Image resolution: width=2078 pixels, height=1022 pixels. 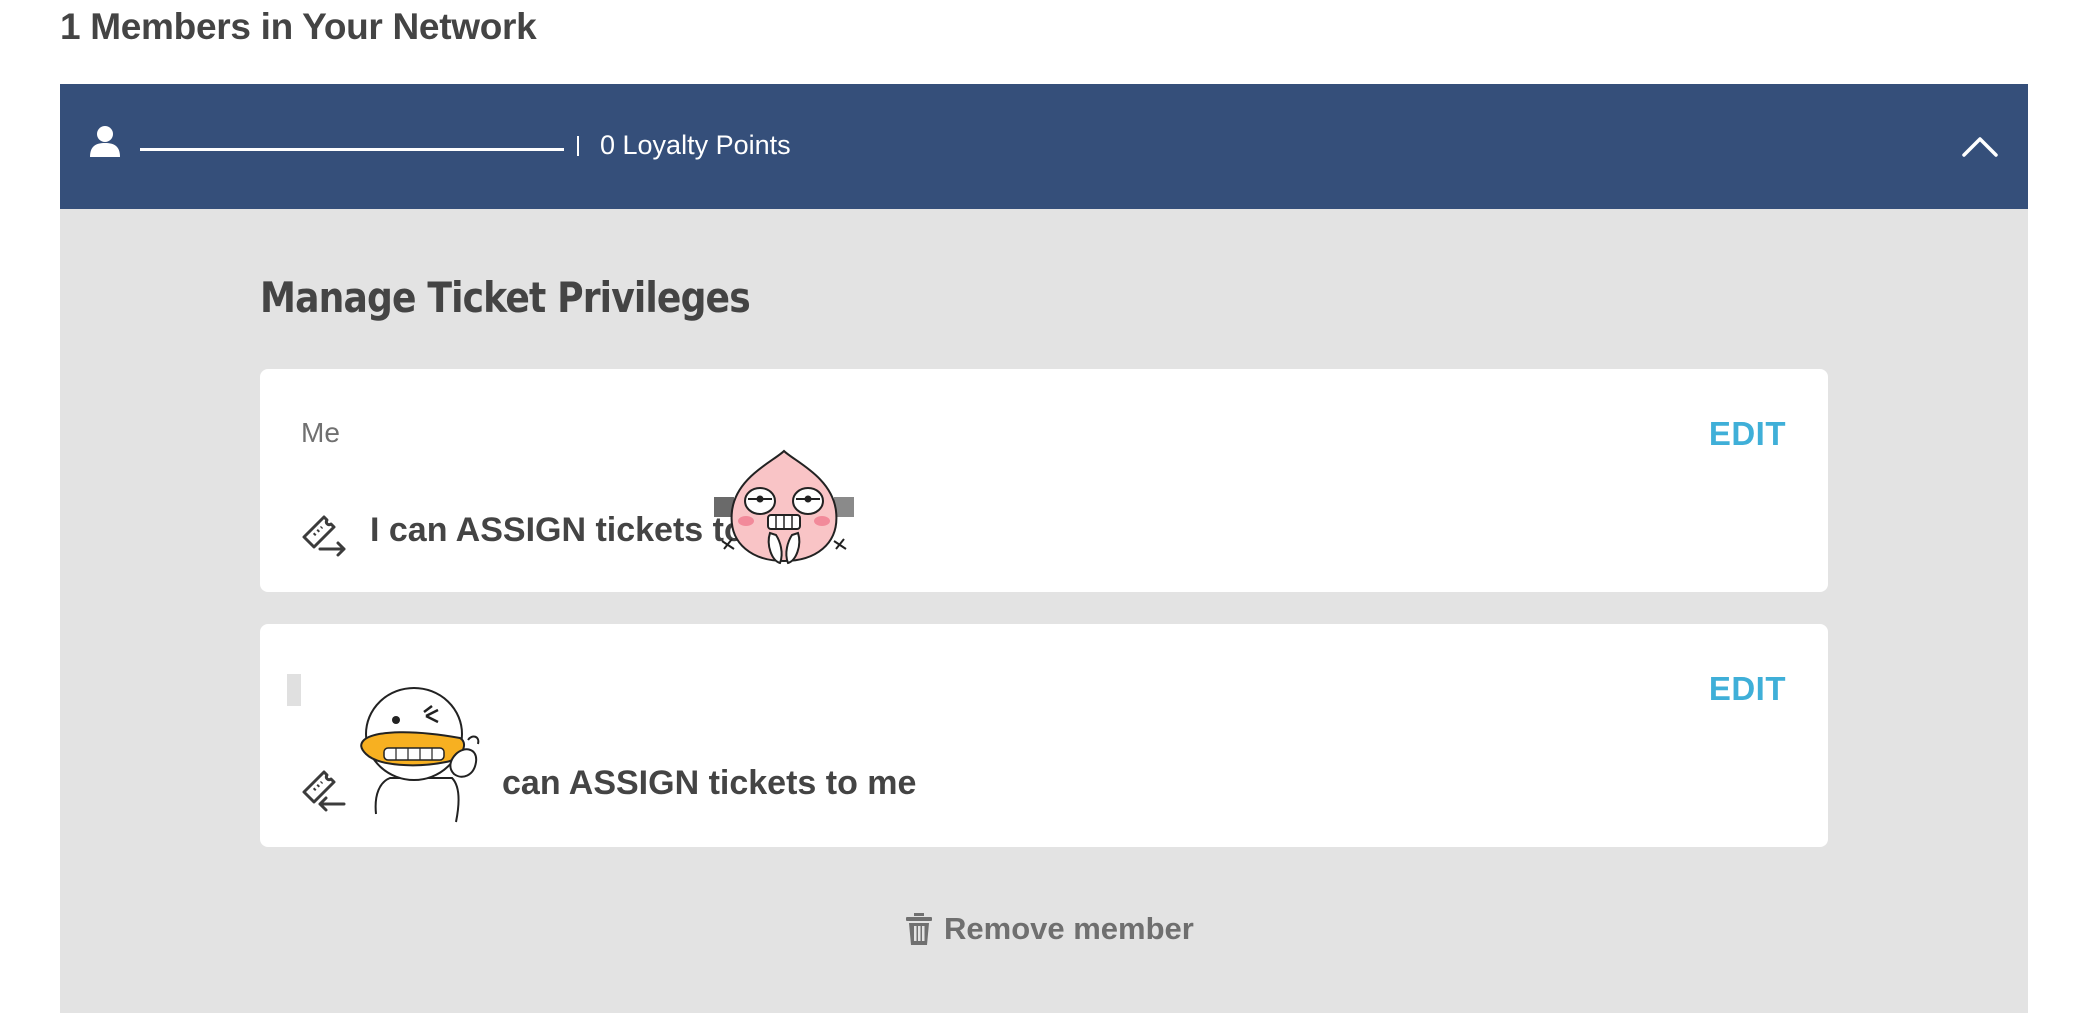 What do you see at coordinates (320, 432) in the screenshot?
I see `card-label: Me` at bounding box center [320, 432].